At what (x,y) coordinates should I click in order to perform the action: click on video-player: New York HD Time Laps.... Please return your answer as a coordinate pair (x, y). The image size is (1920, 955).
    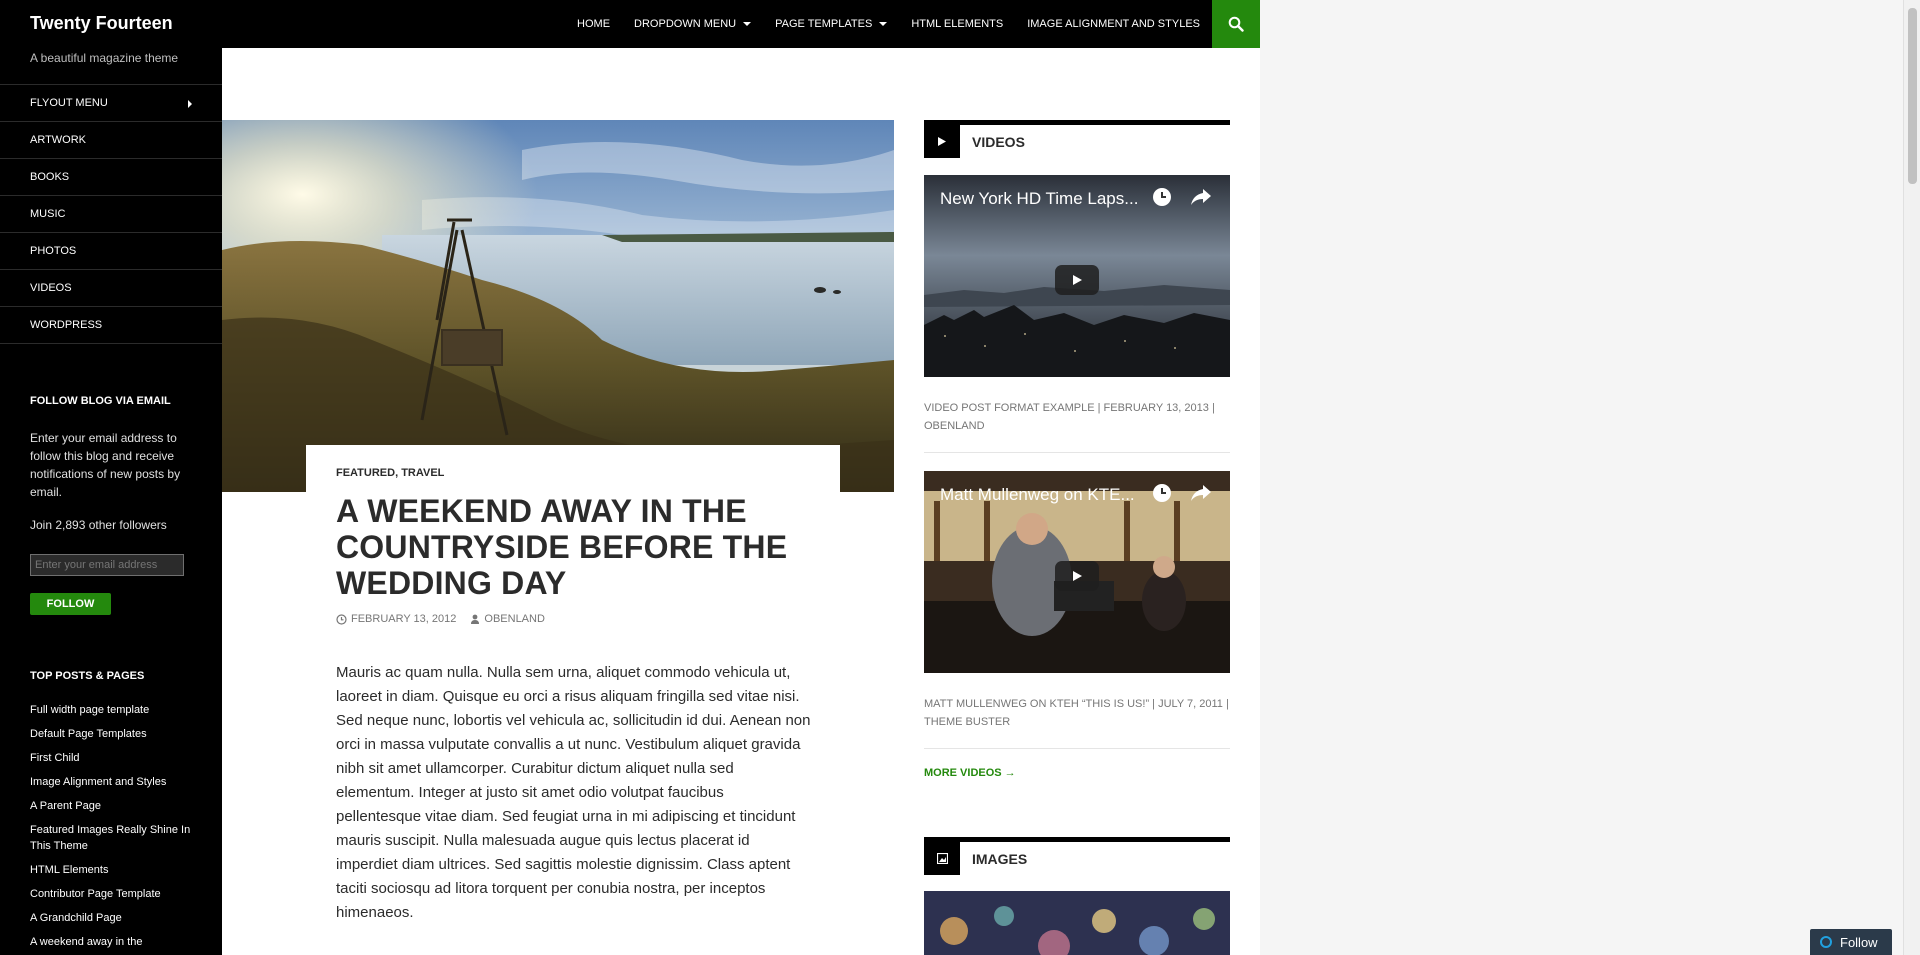
    Looking at the image, I should click on (1077, 276).